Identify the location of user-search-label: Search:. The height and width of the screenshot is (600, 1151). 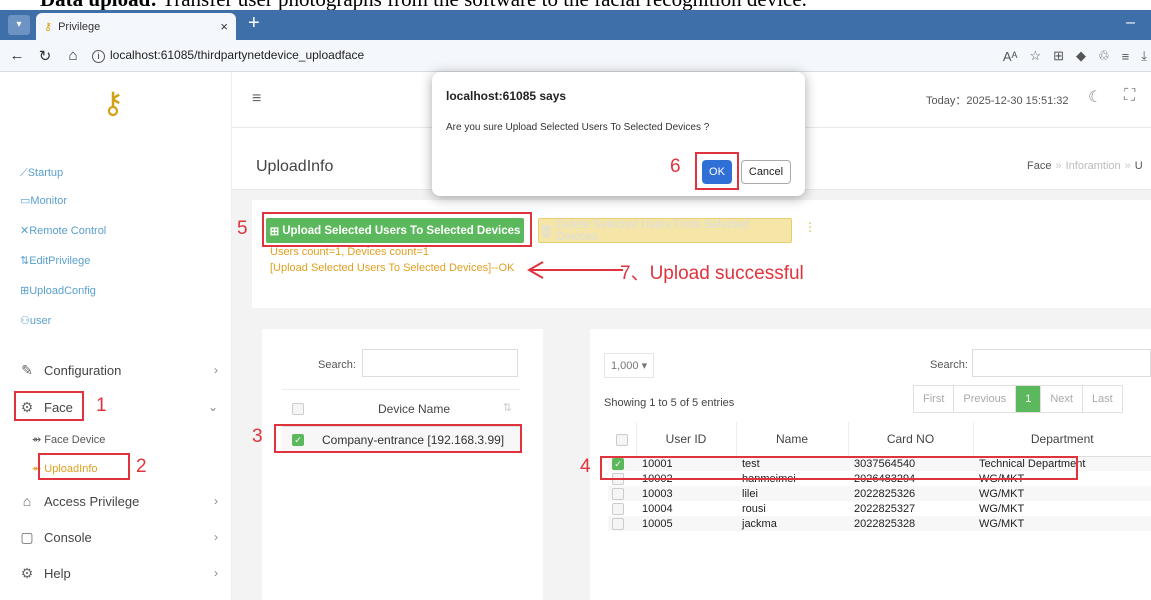
(949, 365).